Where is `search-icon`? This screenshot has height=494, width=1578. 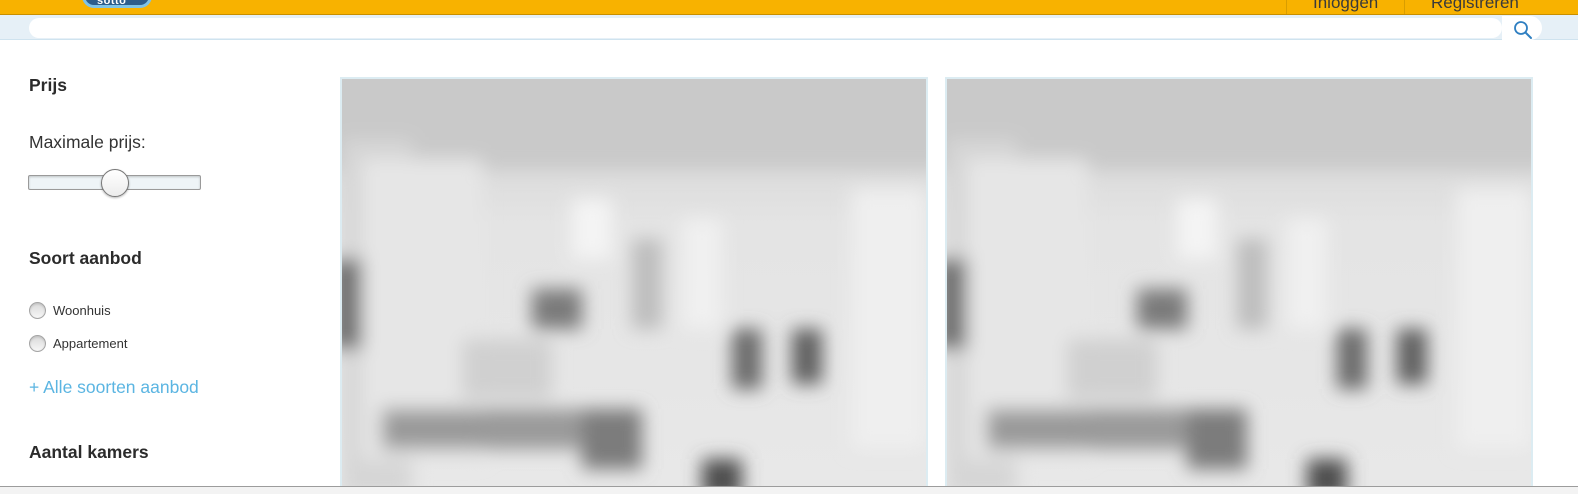 search-icon is located at coordinates (1523, 30).